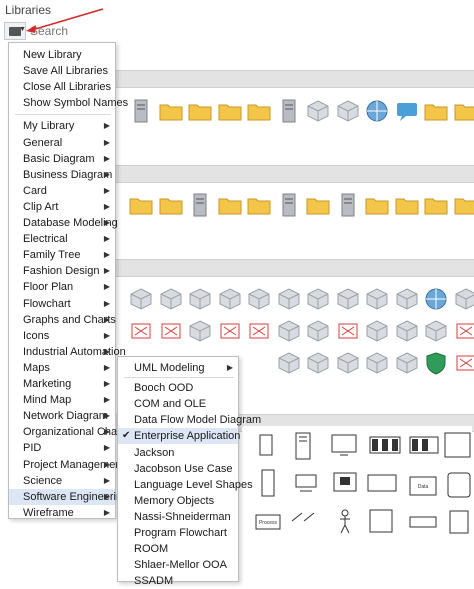 Image resolution: width=474 pixels, height=589 pixels. Describe the element at coordinates (178, 549) in the screenshot. I see `submenu-item-room: ROOM` at that location.